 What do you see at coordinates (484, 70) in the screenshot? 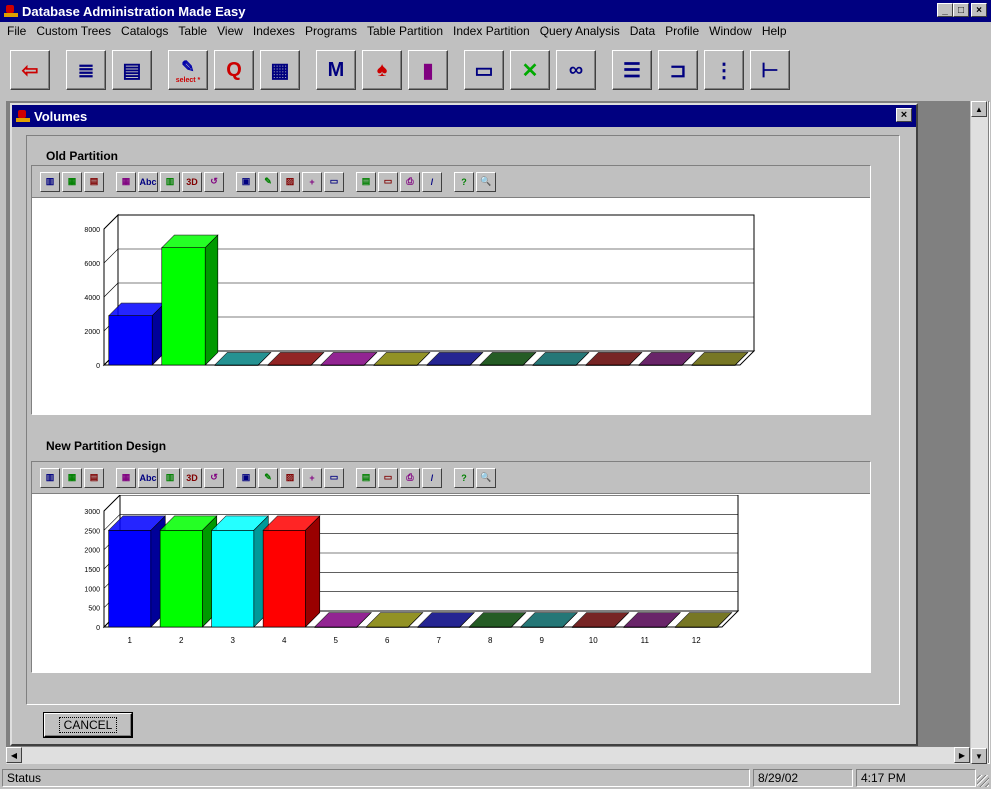
I see `copy-button: ▭` at bounding box center [484, 70].